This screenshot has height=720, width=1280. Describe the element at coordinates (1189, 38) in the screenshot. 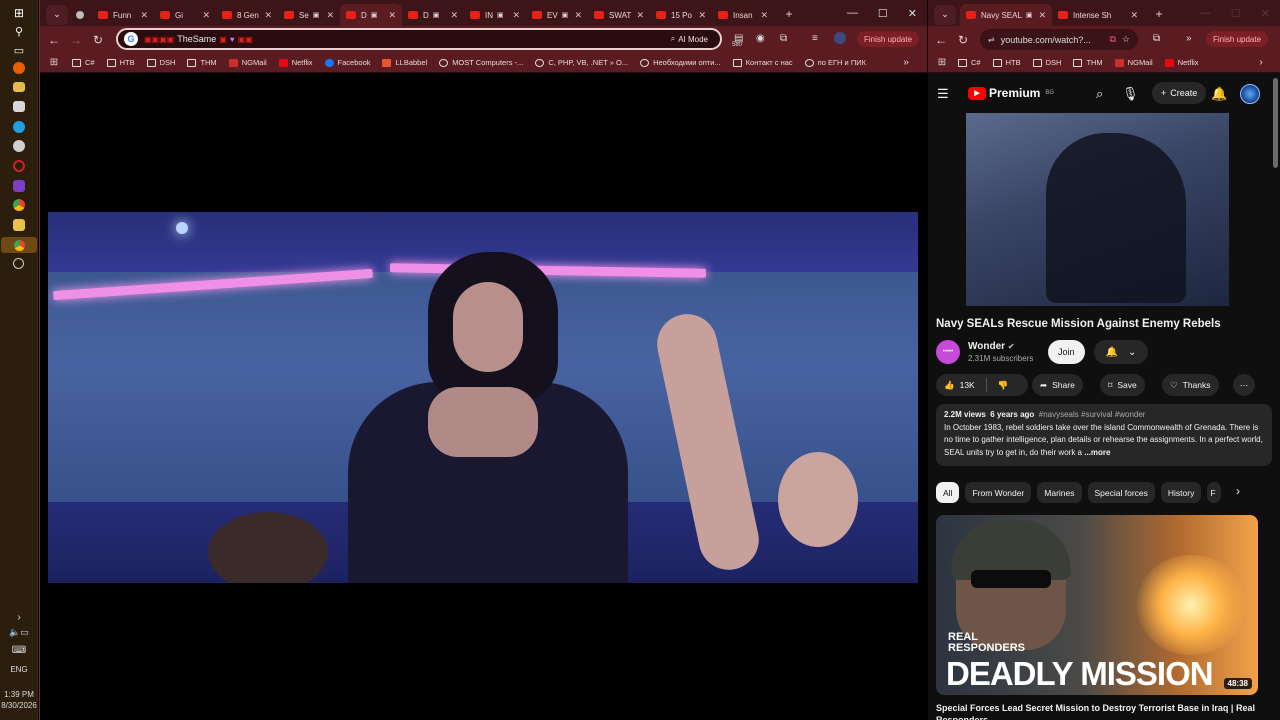

I see `more-tools-icon: »` at that location.